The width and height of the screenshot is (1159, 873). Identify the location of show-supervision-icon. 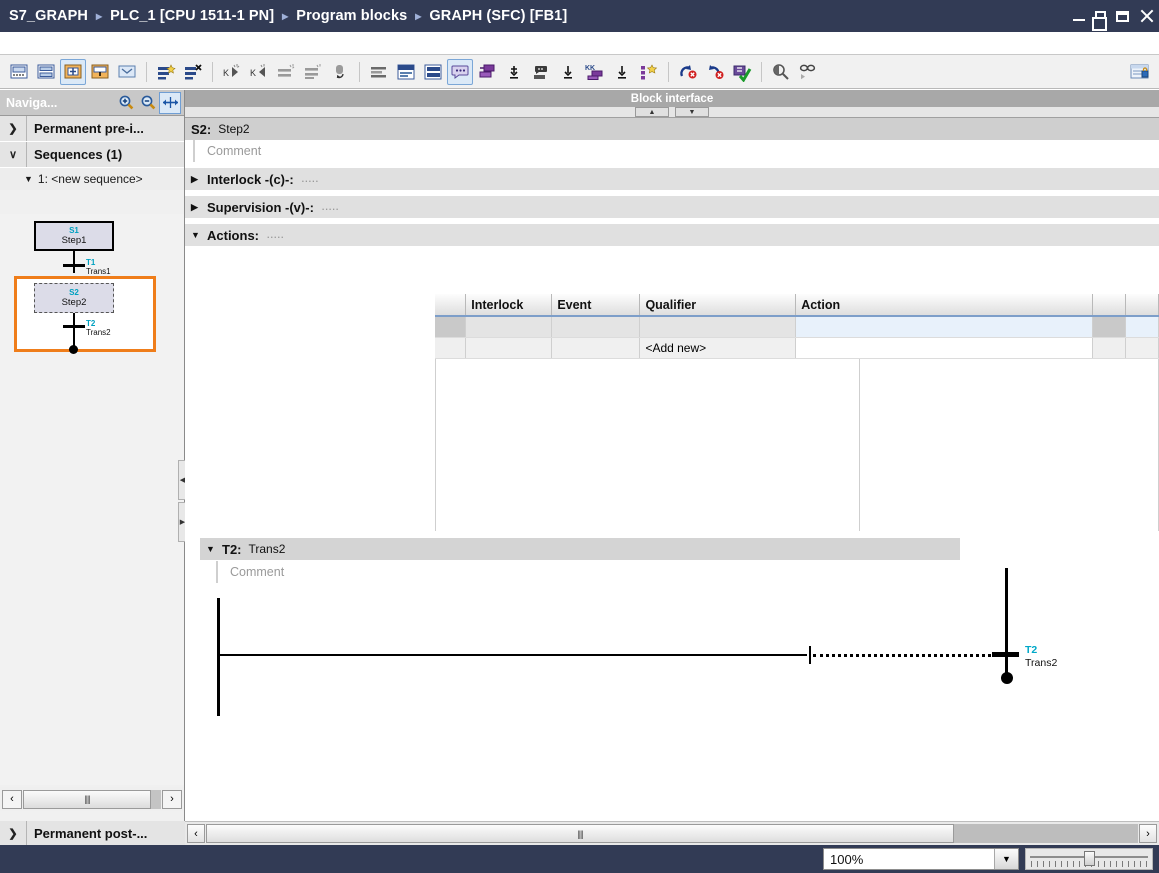
(541, 72).